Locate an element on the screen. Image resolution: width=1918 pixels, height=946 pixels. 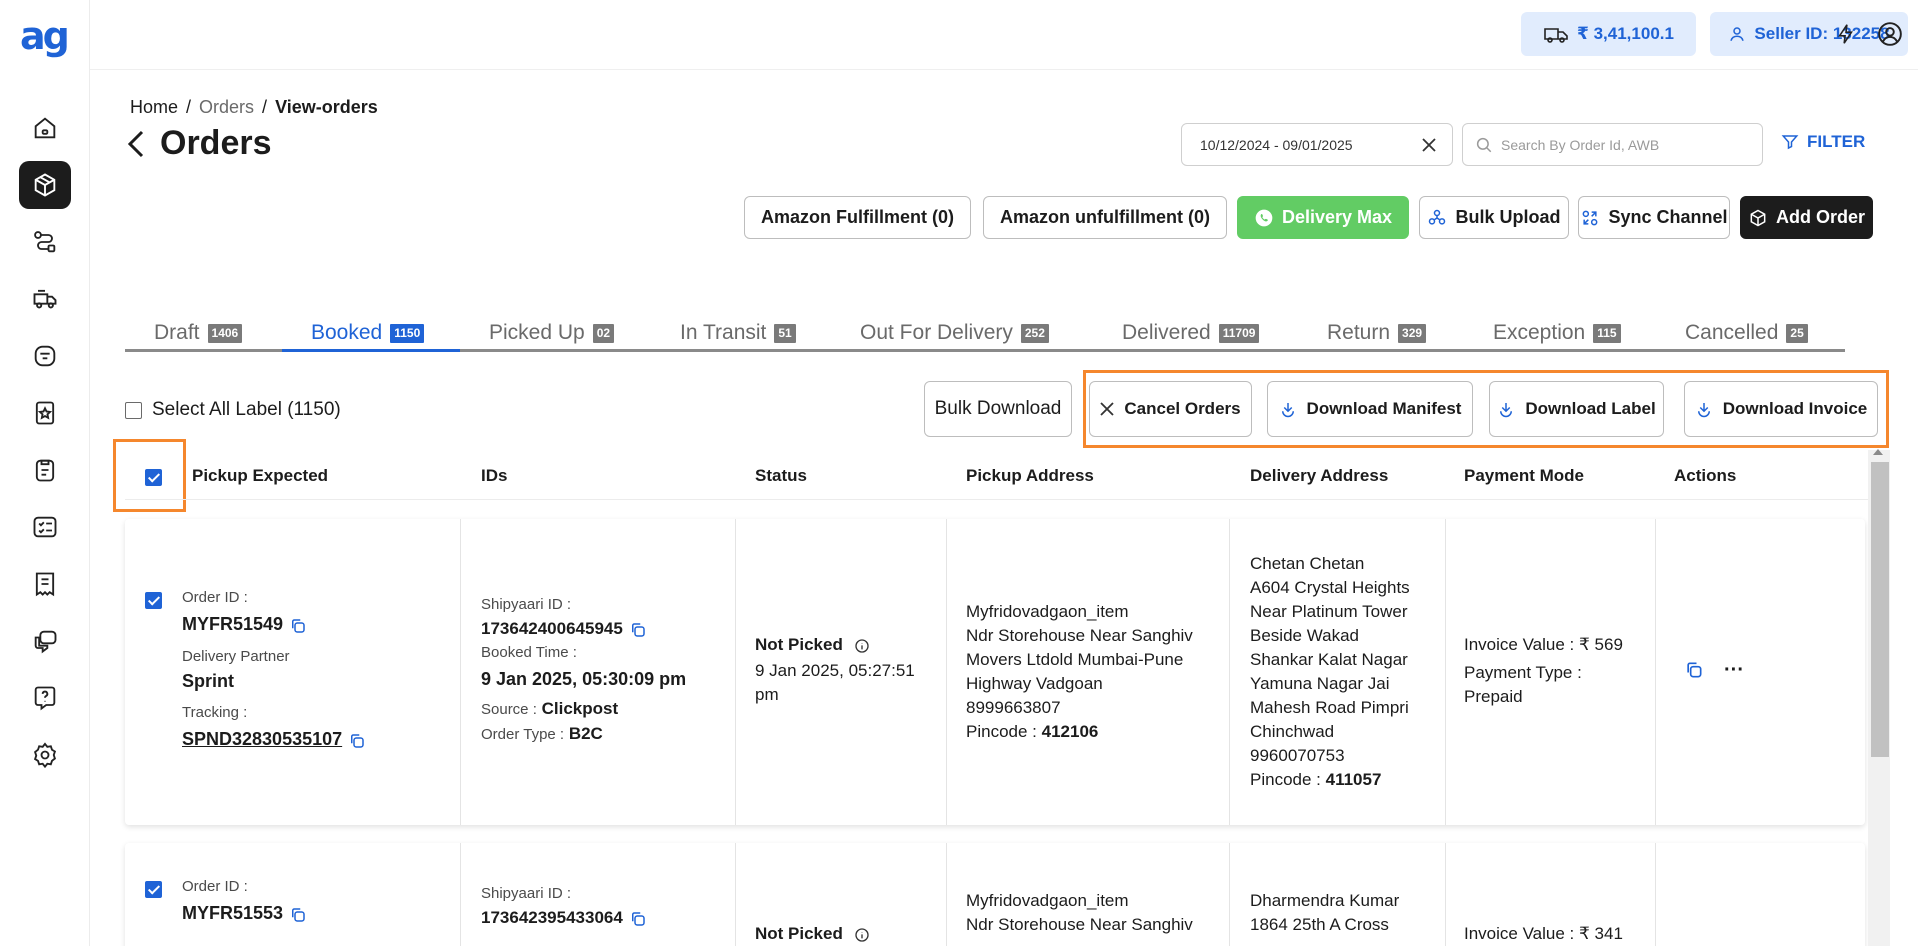
th-actions: Actions is located at coordinates (1705, 476).